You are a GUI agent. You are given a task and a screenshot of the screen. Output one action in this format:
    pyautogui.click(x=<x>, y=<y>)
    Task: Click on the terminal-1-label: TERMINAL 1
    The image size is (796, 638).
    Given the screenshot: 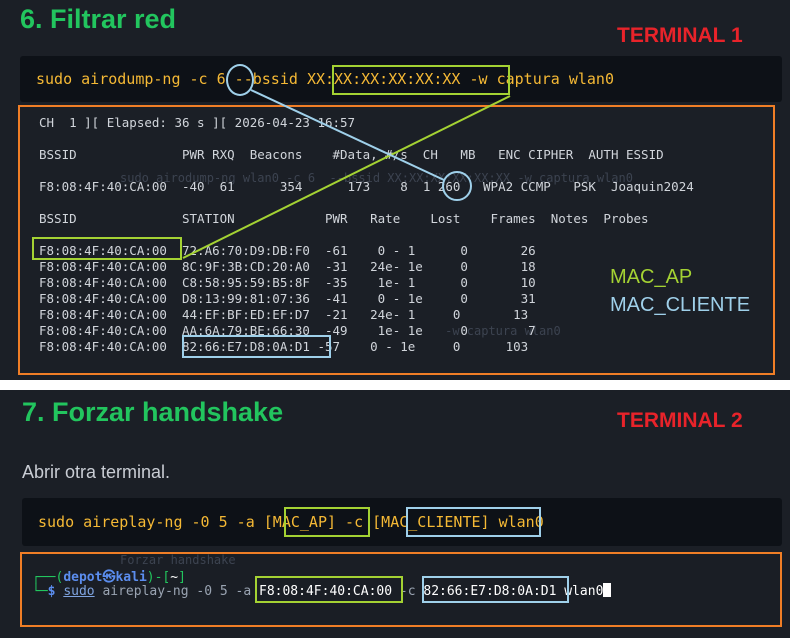 What is the action you would take?
    pyautogui.click(x=680, y=35)
    